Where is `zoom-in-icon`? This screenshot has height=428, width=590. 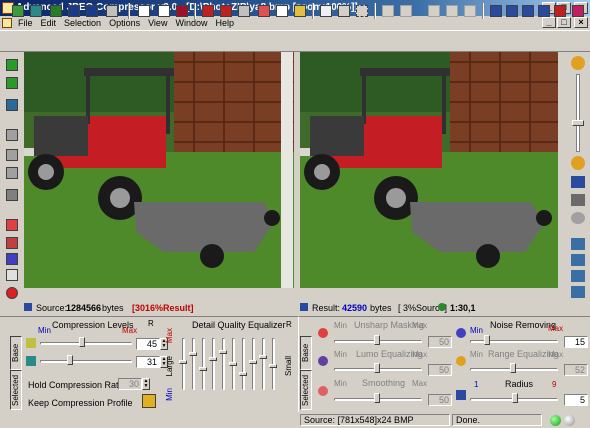
zoom-in-icon is located at coordinates (578, 63).